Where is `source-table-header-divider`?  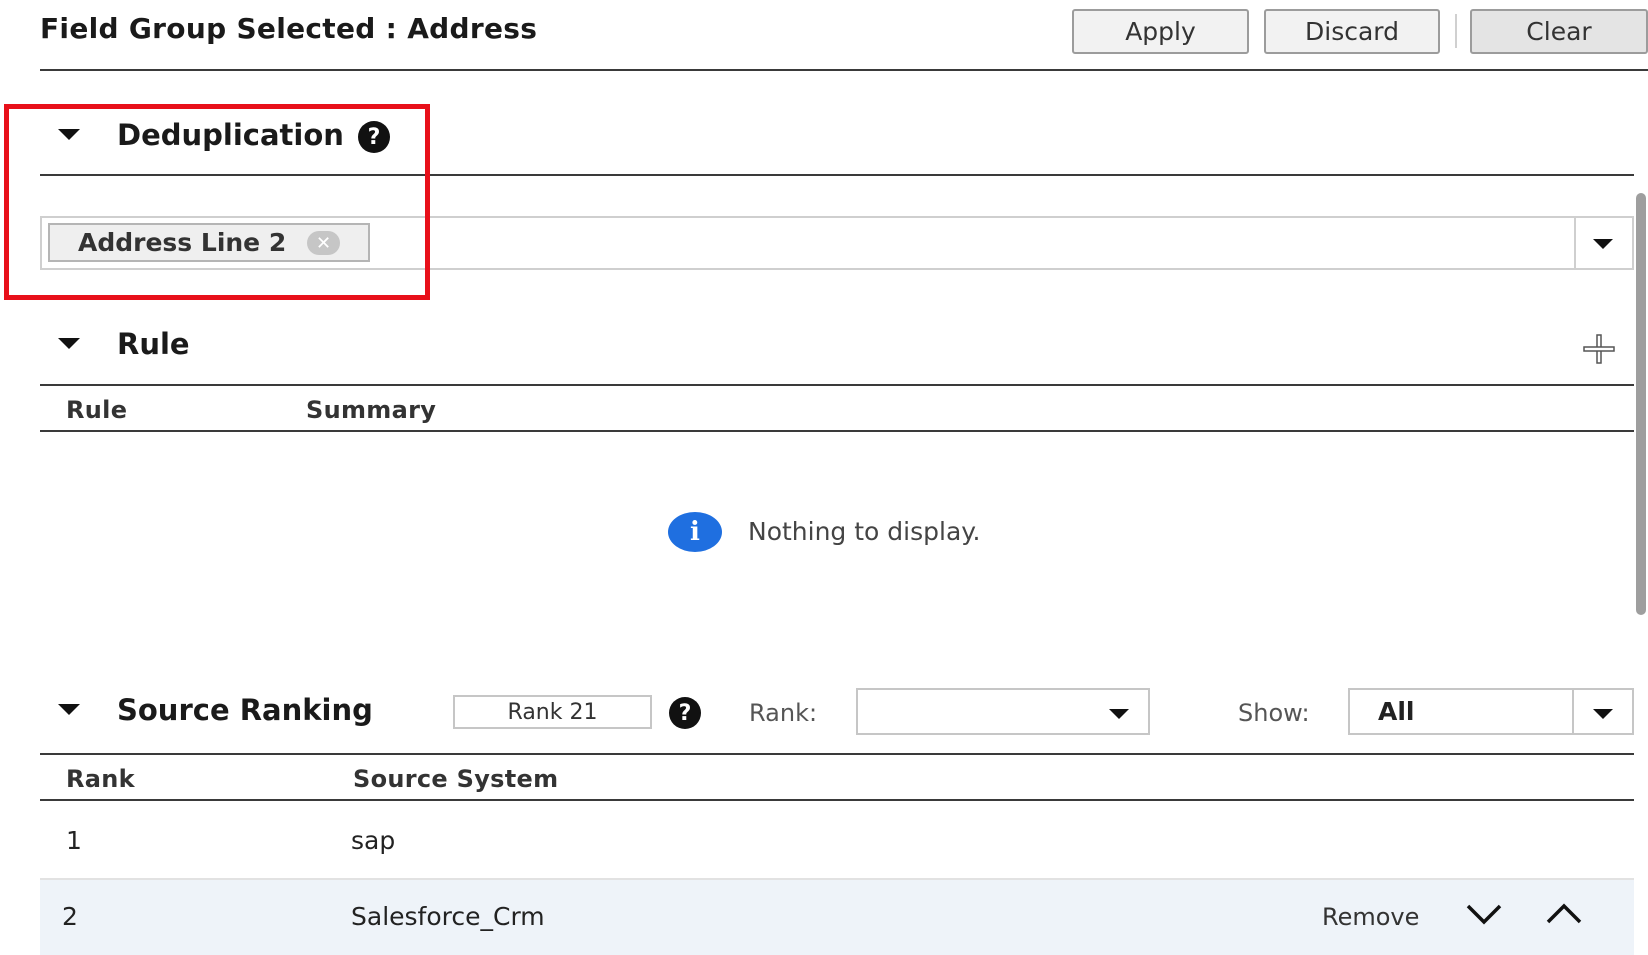
source-table-header-divider is located at coordinates (837, 800).